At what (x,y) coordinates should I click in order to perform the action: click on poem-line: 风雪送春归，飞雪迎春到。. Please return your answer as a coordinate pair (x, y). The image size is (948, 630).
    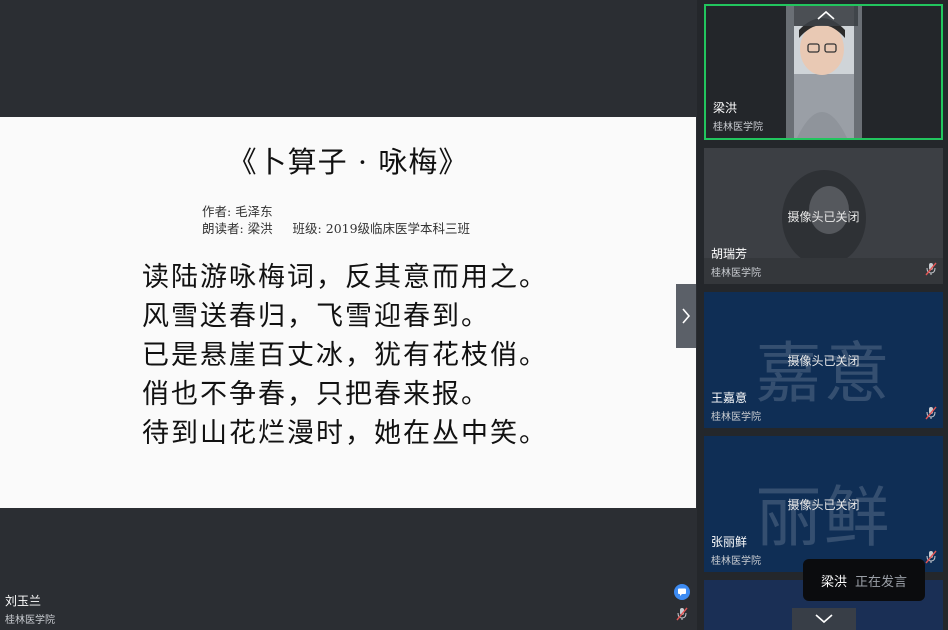
    Looking at the image, I should click on (316, 316).